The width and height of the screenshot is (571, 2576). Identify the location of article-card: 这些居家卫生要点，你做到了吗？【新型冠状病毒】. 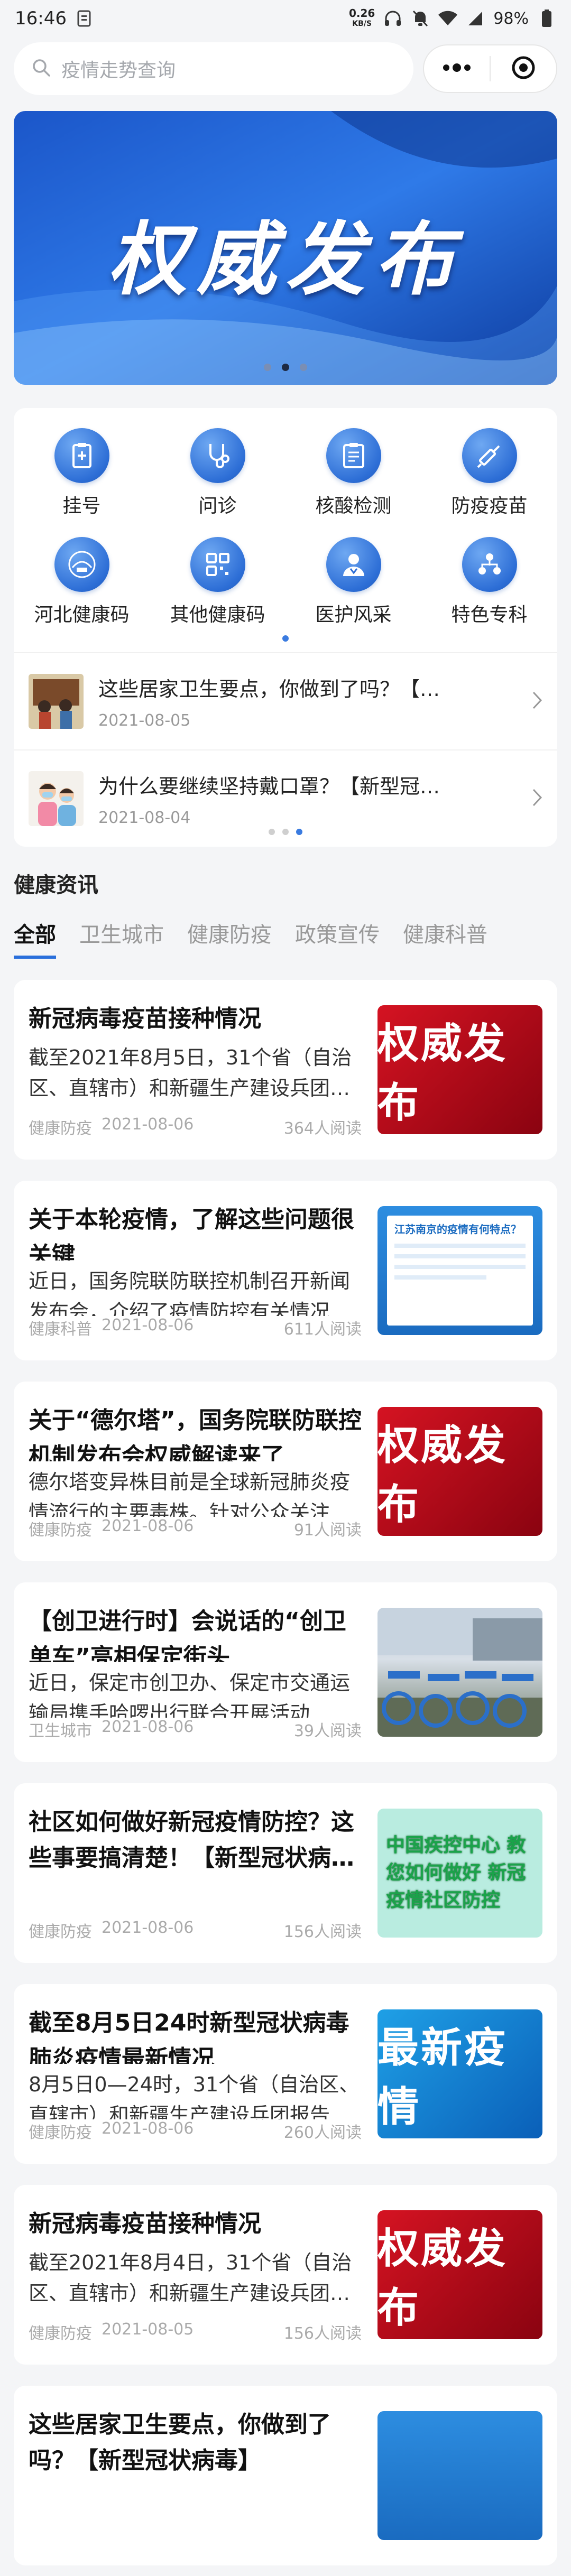
(285, 2475).